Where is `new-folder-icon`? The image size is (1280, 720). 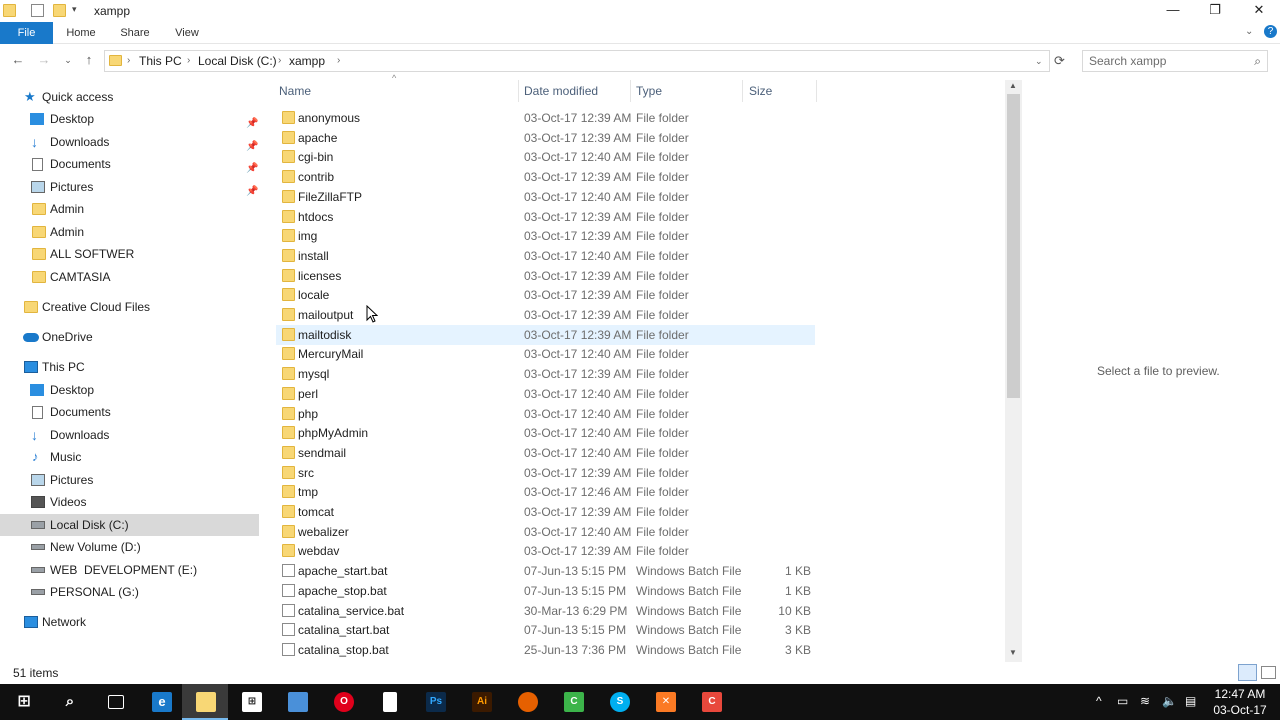
new-folder-icon is located at coordinates (59, 10).